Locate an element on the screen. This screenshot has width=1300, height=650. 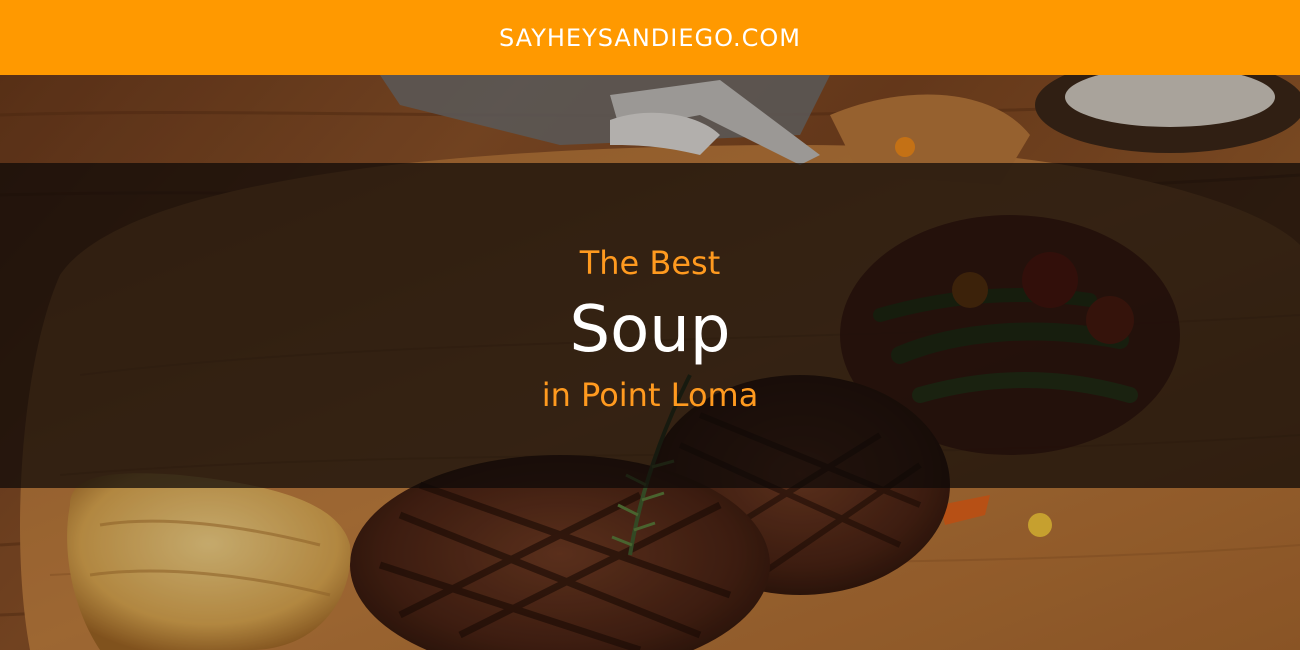
headline-subtitle: in Point Loma is located at coordinates (650, 394).